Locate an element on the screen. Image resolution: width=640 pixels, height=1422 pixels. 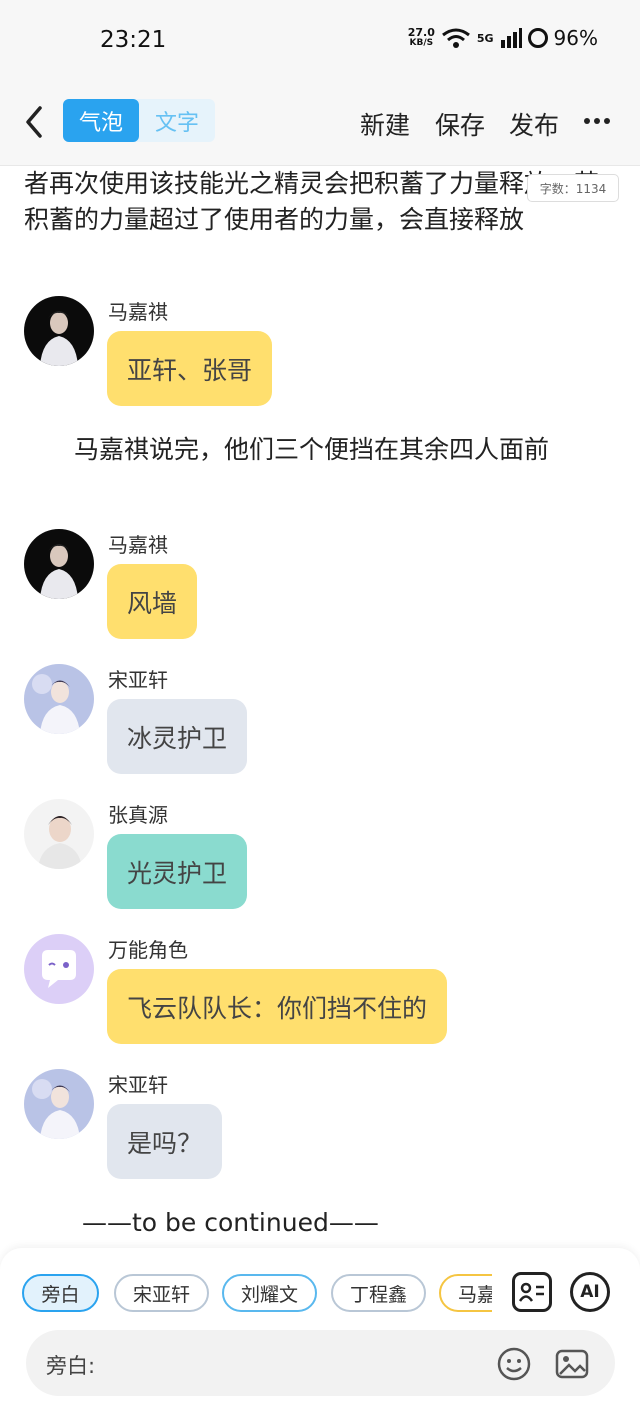
input-panel: 旁白 宋亚轩 刘耀文 丁程鑫 马嘉祺 AI 旁白: is located at coordinates (320, 1335).